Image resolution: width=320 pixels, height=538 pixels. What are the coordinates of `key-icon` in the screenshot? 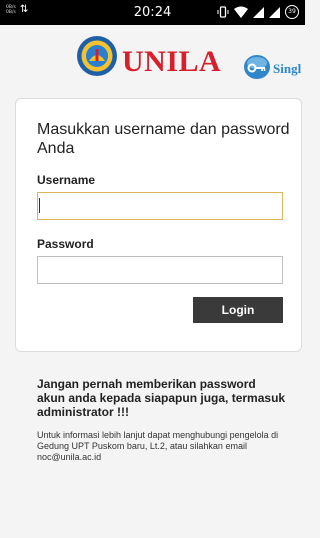 It's located at (257, 67).